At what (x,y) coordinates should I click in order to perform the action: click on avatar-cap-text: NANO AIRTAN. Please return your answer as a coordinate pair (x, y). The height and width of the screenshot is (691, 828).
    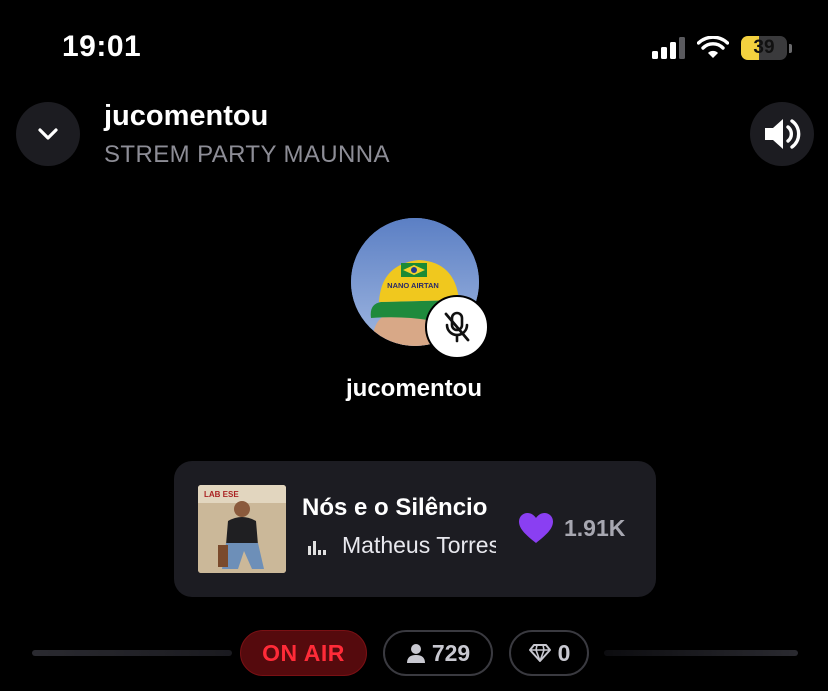
    Looking at the image, I should click on (413, 285).